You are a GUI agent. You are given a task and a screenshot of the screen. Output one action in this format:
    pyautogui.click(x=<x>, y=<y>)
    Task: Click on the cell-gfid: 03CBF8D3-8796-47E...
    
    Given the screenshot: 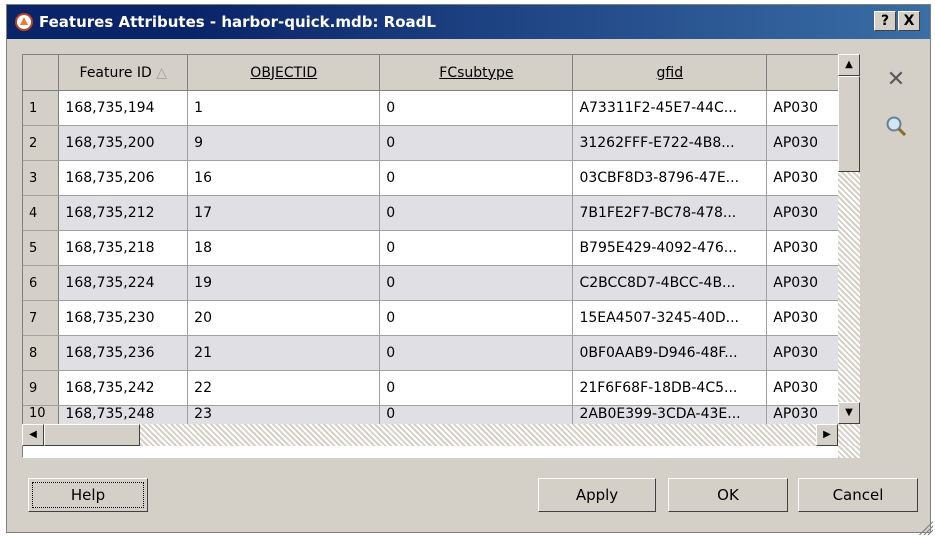 What is the action you would take?
    pyautogui.click(x=670, y=178)
    